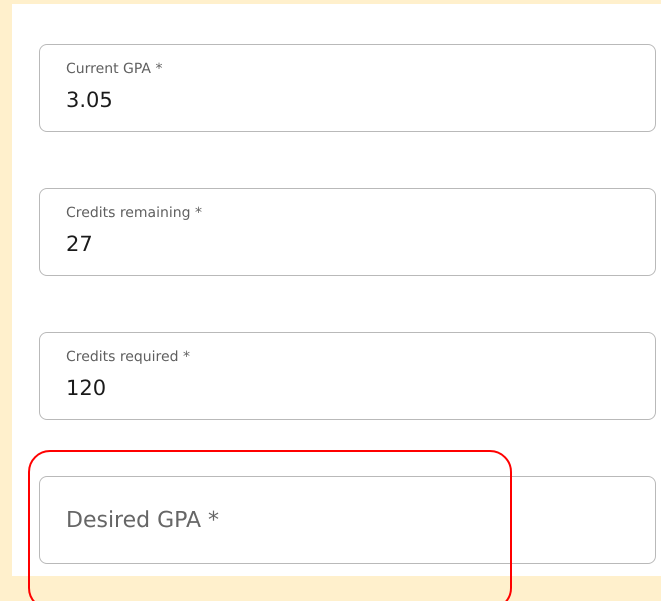 The height and width of the screenshot is (601, 661). What do you see at coordinates (347, 520) in the screenshot?
I see `input-field: Desired GPA *` at bounding box center [347, 520].